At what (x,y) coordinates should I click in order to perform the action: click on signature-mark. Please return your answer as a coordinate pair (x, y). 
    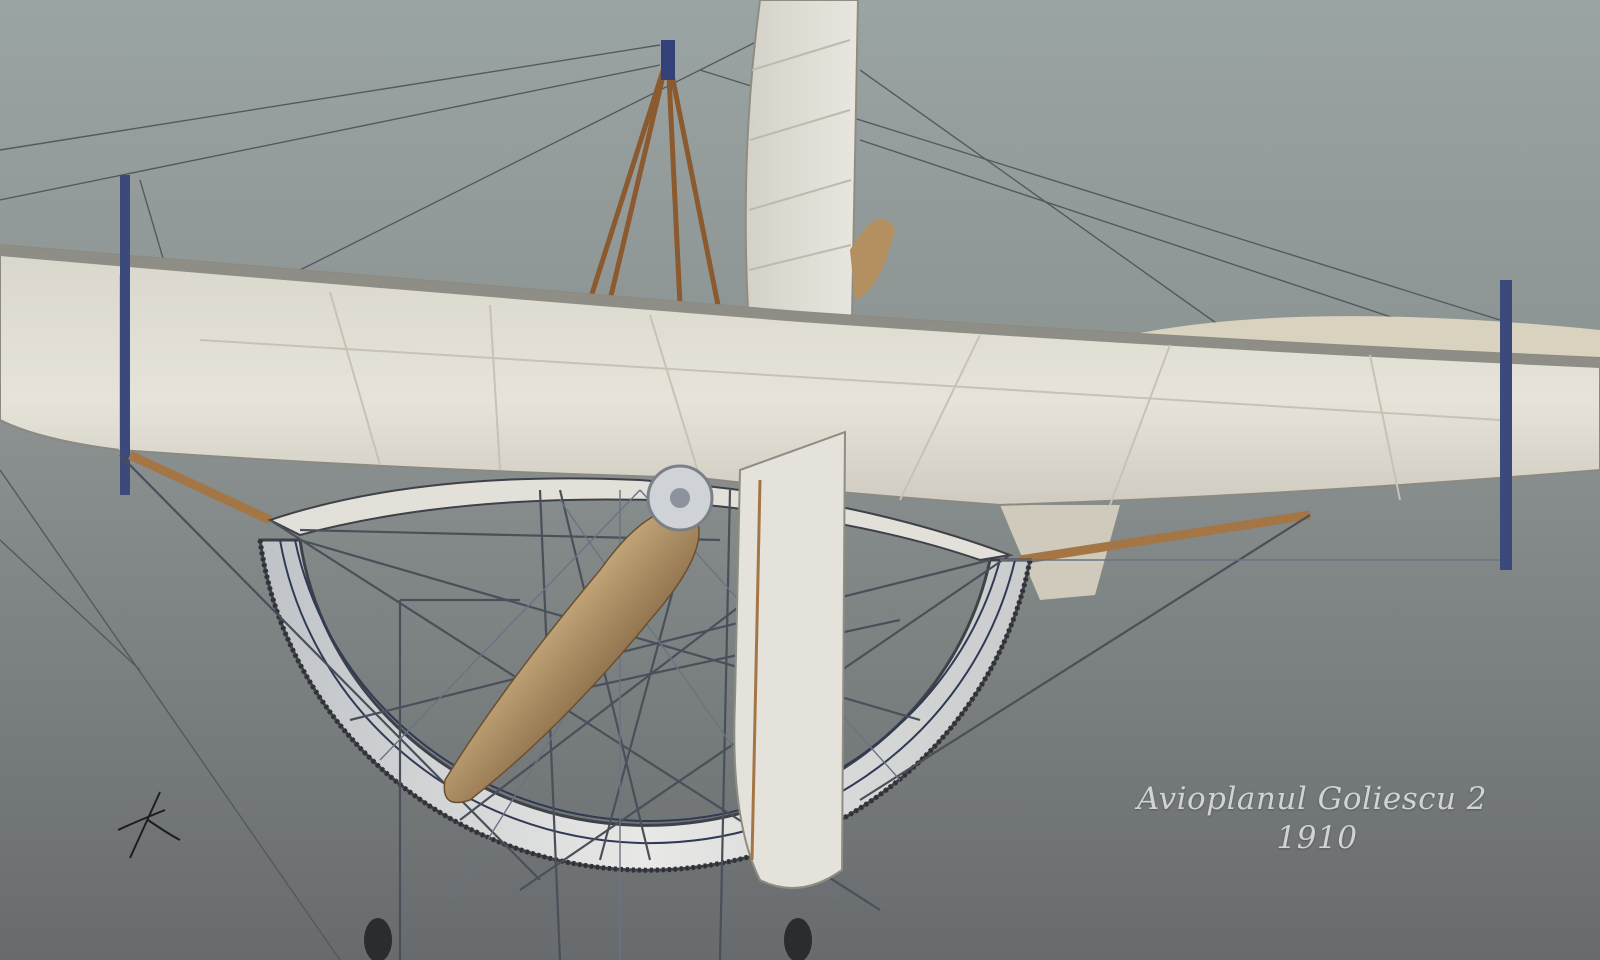
    Looking at the image, I should click on (149, 825).